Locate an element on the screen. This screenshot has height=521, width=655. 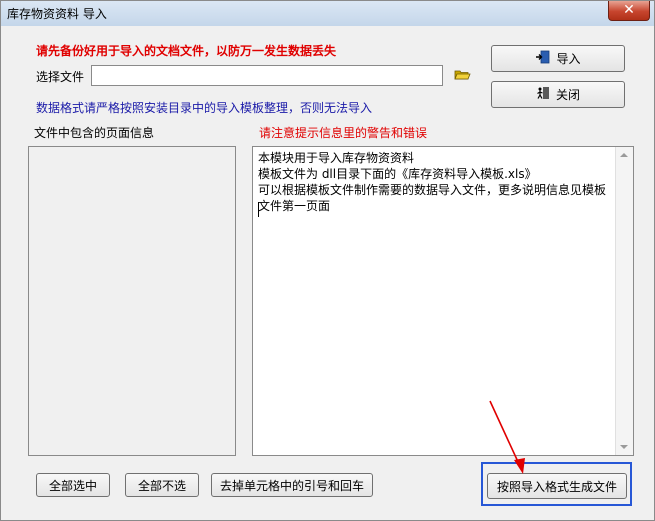
close-button-label: 关闭 is located at coordinates (567, 95).